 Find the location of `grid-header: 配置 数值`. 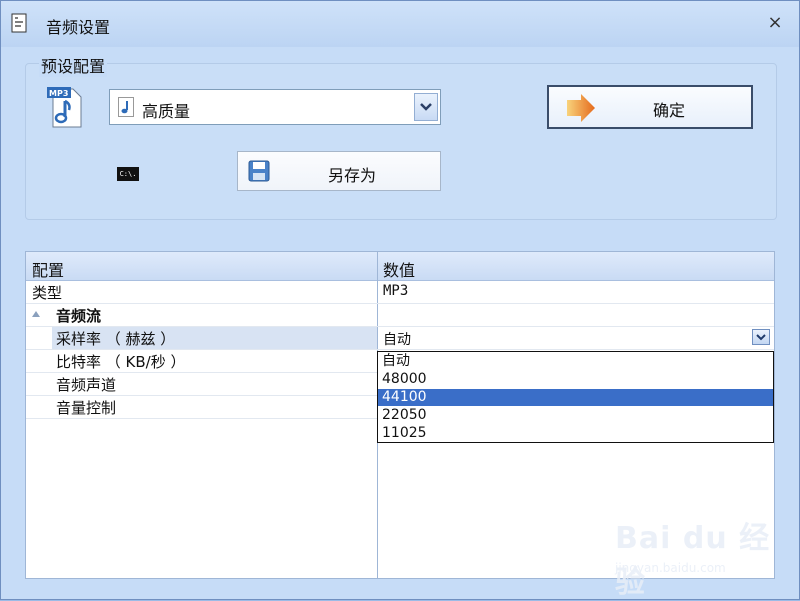

grid-header: 配置 数值 is located at coordinates (400, 266).